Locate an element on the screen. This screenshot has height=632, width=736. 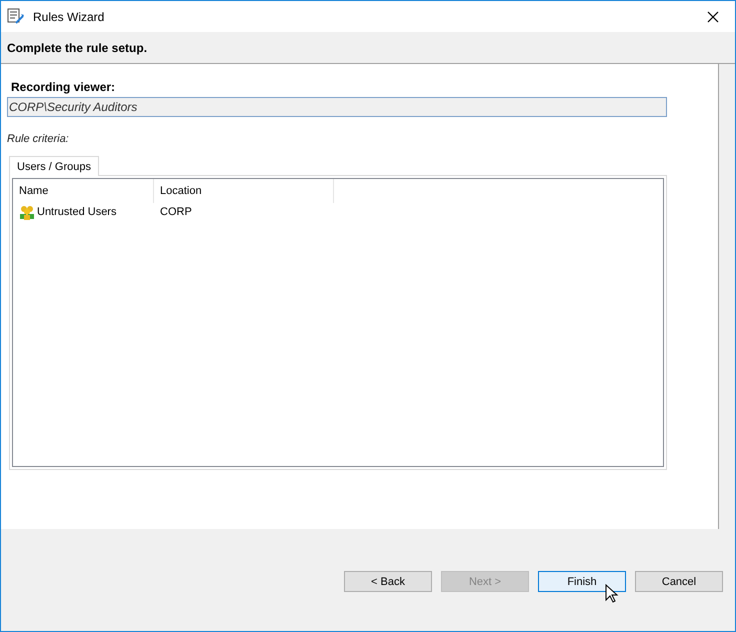
column-header: Name is located at coordinates (83, 191).